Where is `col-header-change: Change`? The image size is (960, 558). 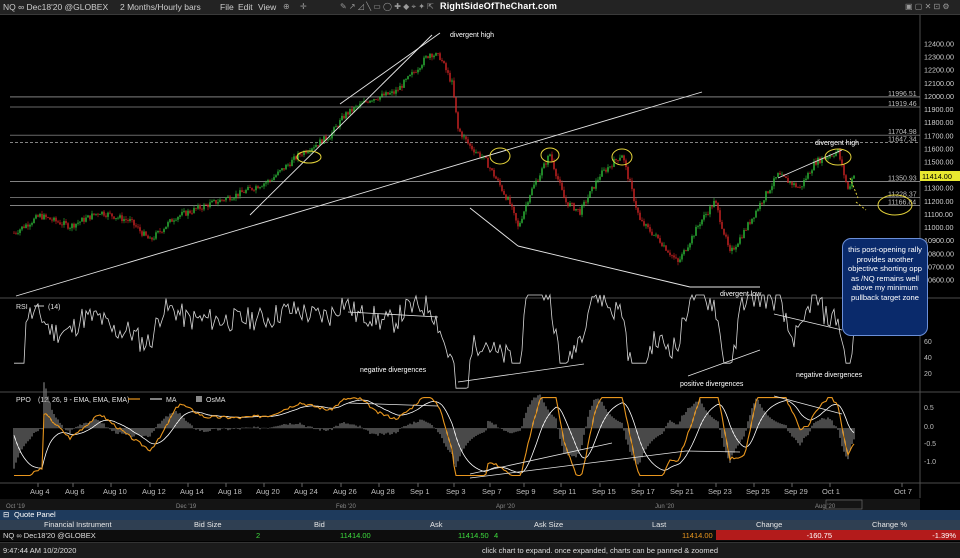 col-header-change: Change is located at coordinates (769, 524).